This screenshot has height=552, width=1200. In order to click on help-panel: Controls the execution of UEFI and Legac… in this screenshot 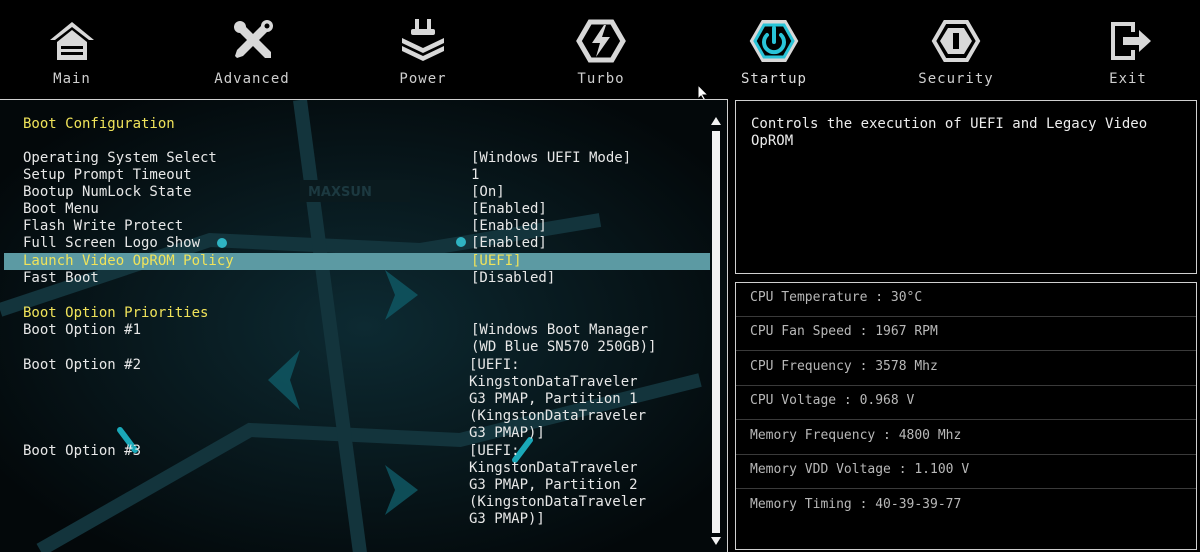, I will do `click(966, 187)`.